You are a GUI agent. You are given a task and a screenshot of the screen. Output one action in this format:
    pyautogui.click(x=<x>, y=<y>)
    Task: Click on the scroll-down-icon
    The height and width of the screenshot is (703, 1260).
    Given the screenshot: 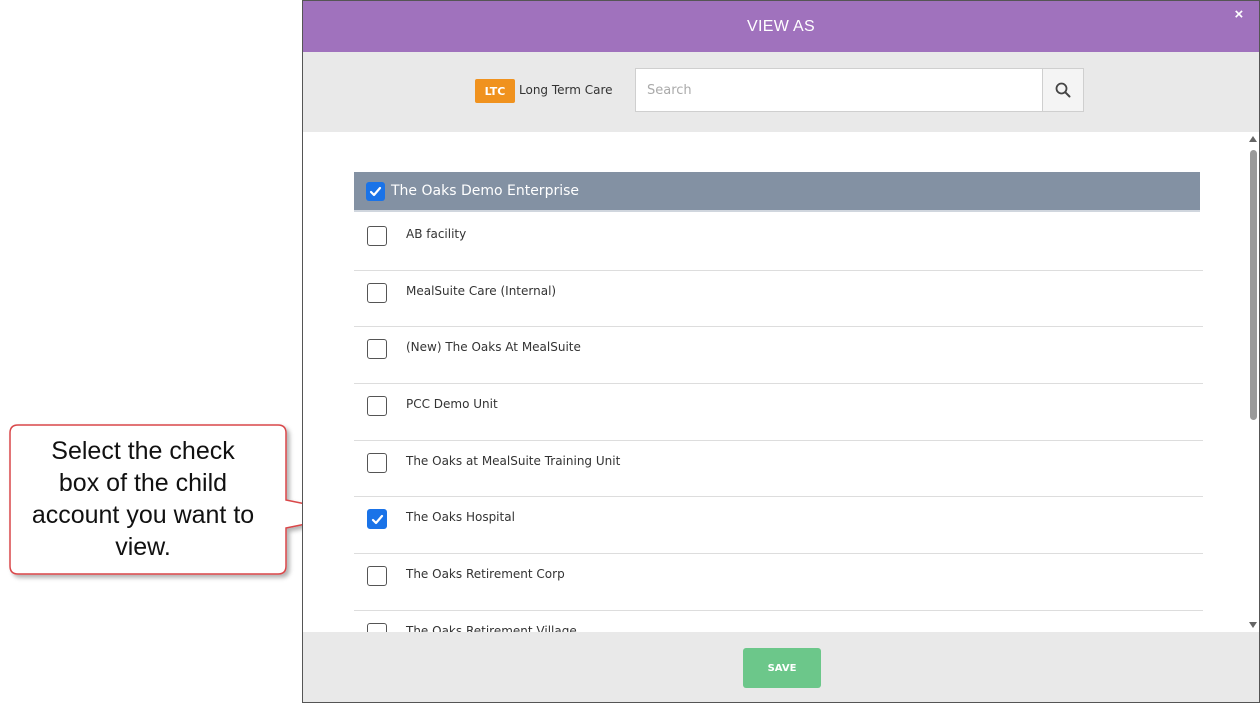 What is the action you would take?
    pyautogui.click(x=1253, y=625)
    